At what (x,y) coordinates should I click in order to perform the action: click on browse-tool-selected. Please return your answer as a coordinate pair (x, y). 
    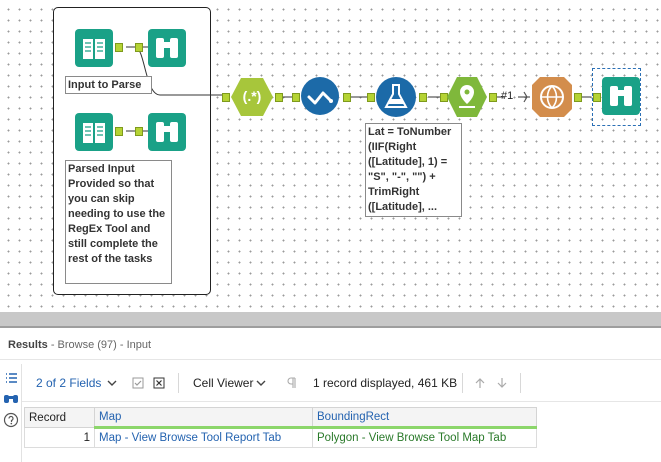
    Looking at the image, I should click on (621, 96).